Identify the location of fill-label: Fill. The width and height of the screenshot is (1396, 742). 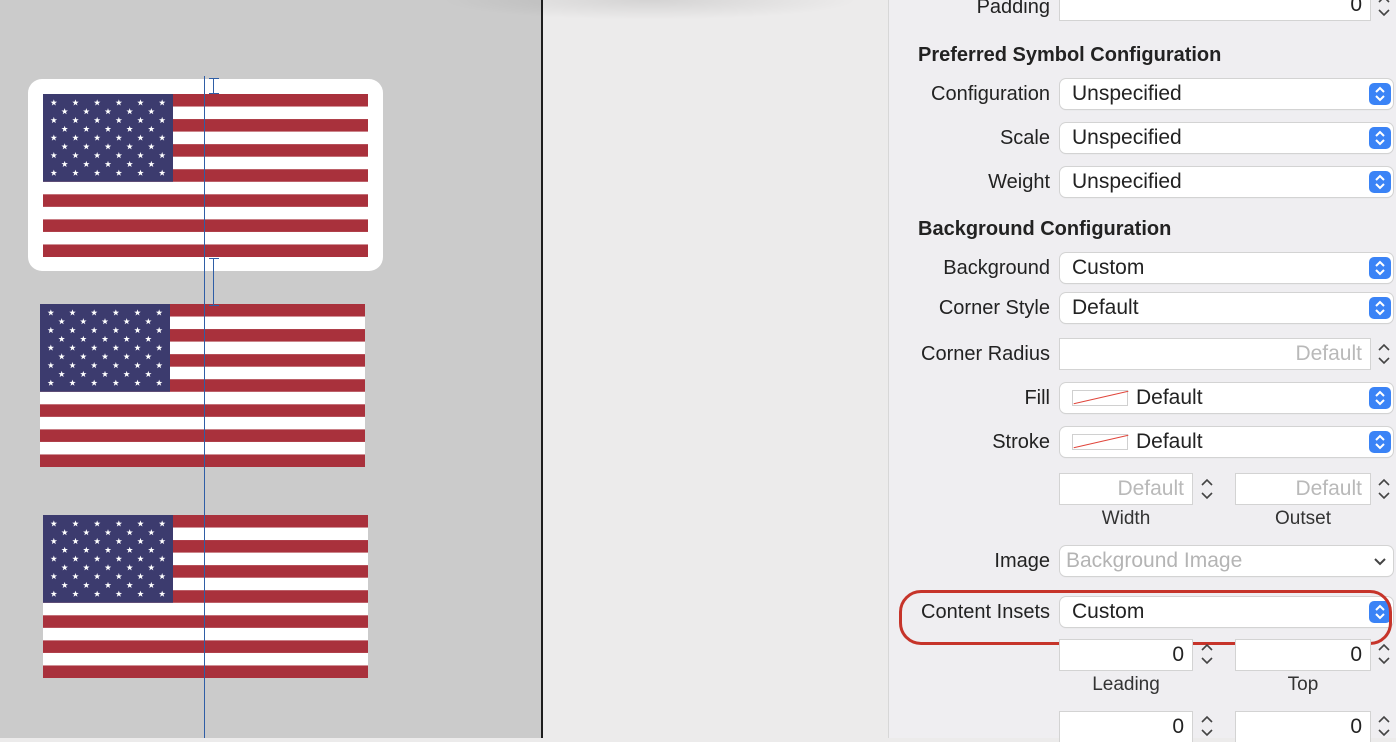
(1037, 398).